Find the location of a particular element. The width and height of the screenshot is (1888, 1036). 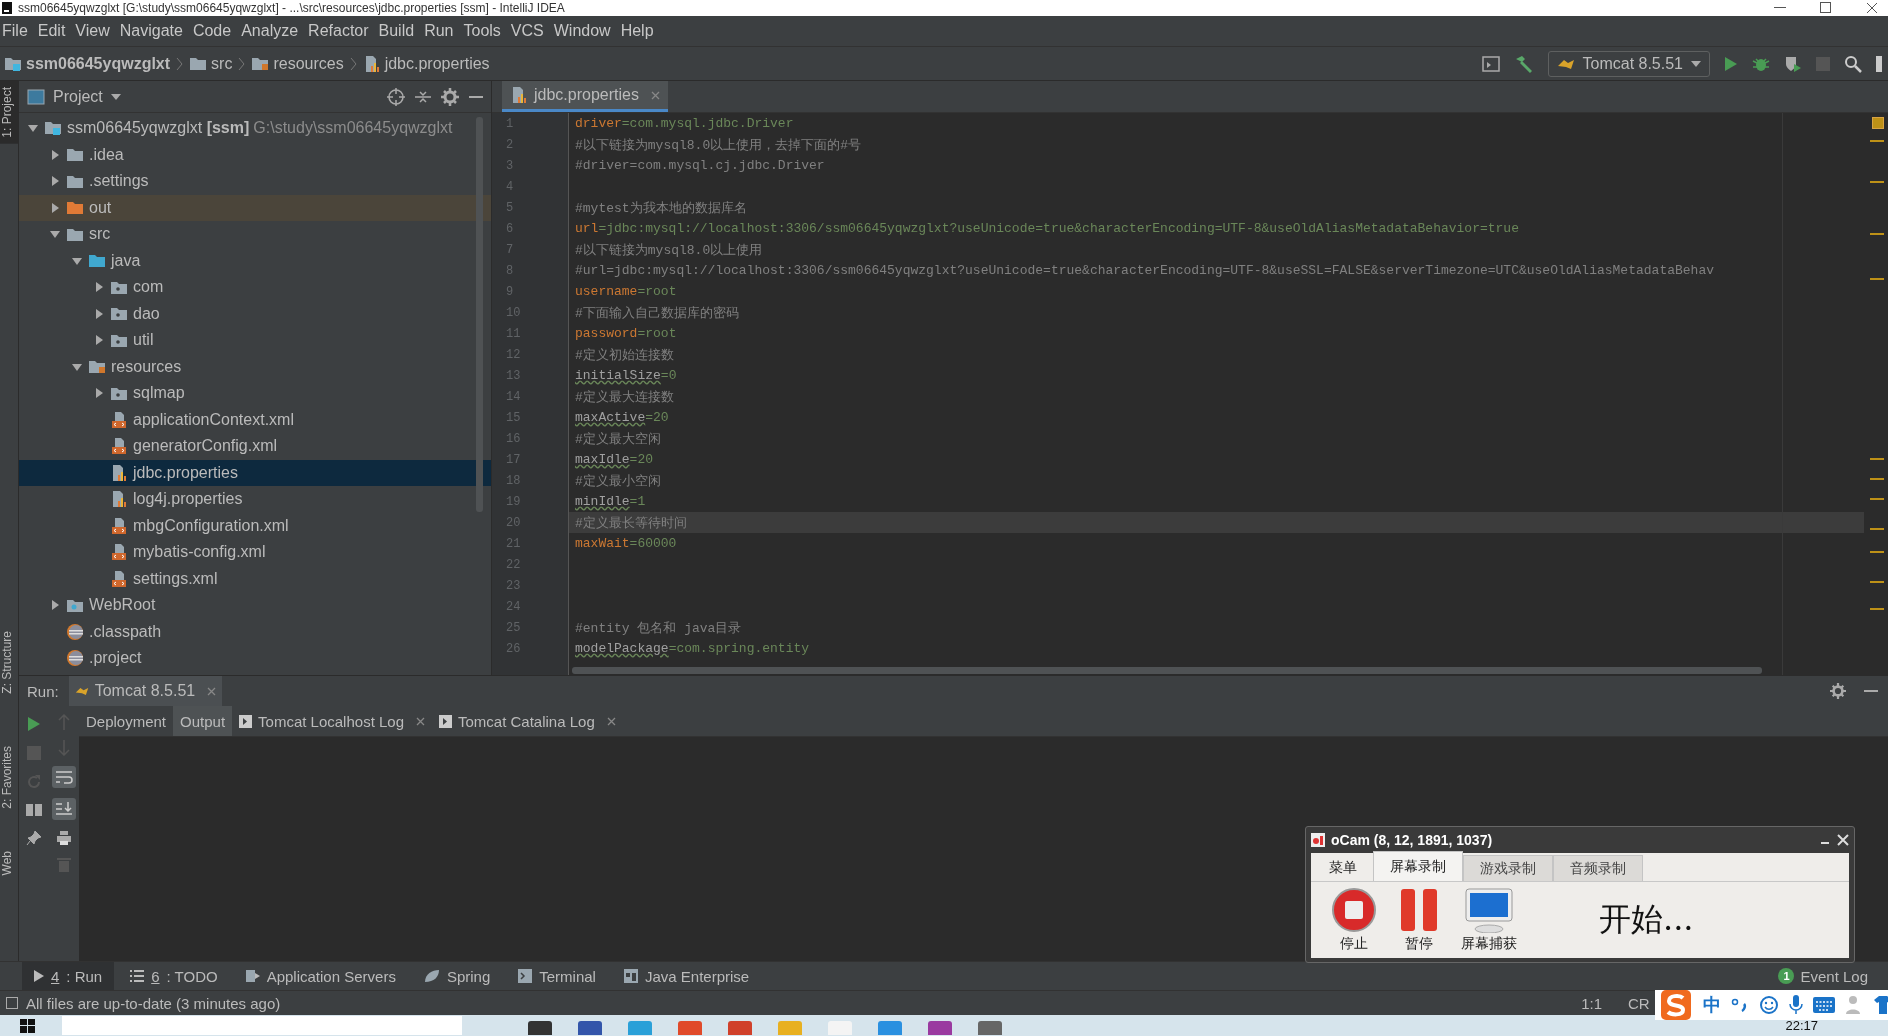

run-configuration-dropdown: Tomcat 8.5.51 is located at coordinates (1628, 63).